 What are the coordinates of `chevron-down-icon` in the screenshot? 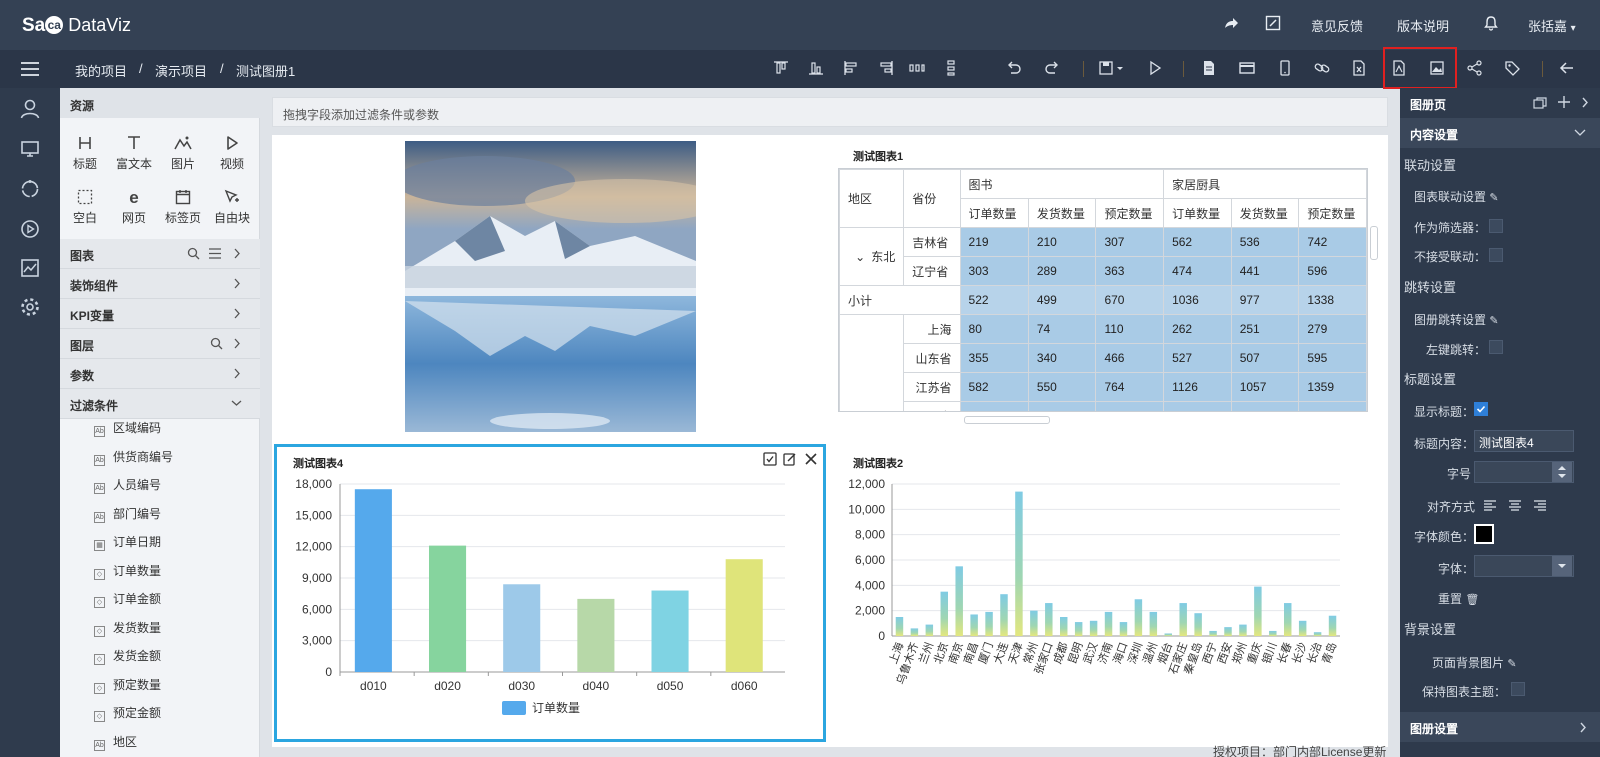 It's located at (1562, 566).